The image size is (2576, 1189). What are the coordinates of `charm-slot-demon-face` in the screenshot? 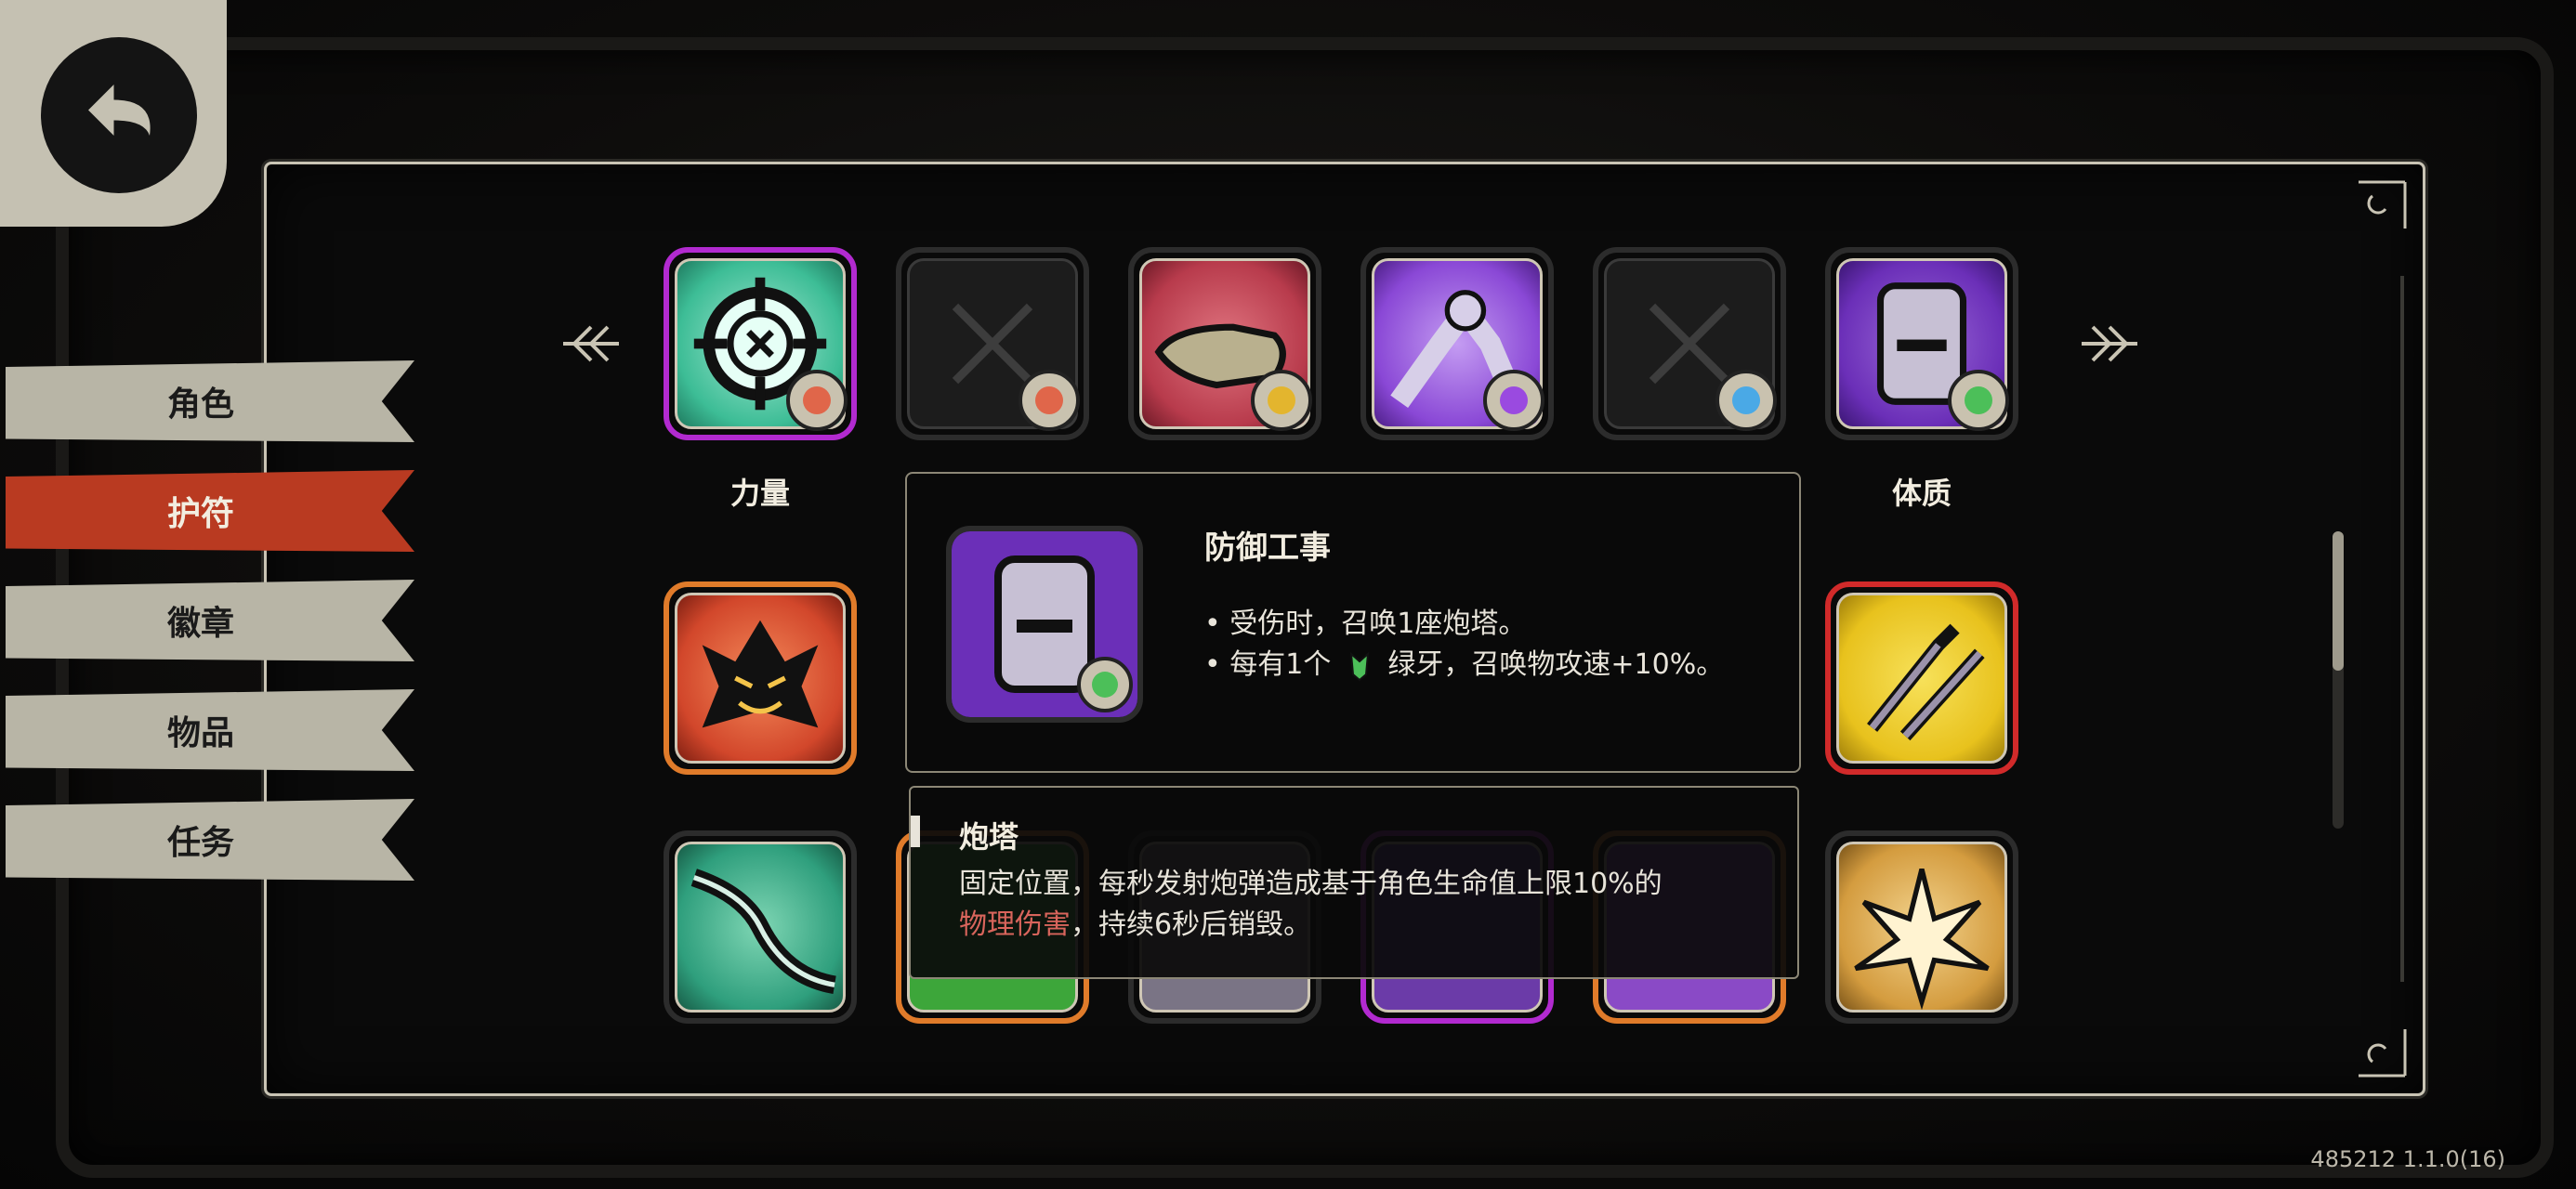 It's located at (760, 678).